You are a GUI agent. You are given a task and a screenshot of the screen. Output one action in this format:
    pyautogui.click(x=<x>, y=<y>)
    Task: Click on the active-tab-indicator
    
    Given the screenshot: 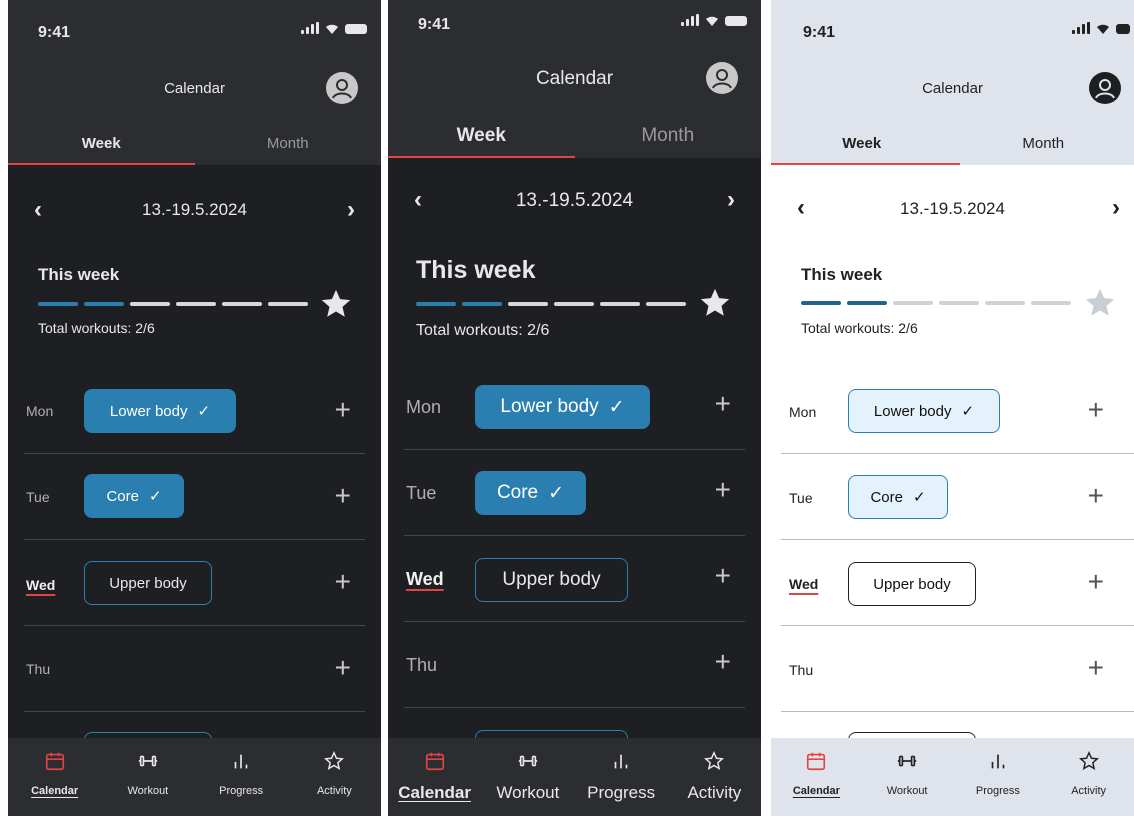 What is the action you would take?
    pyautogui.click(x=101, y=164)
    